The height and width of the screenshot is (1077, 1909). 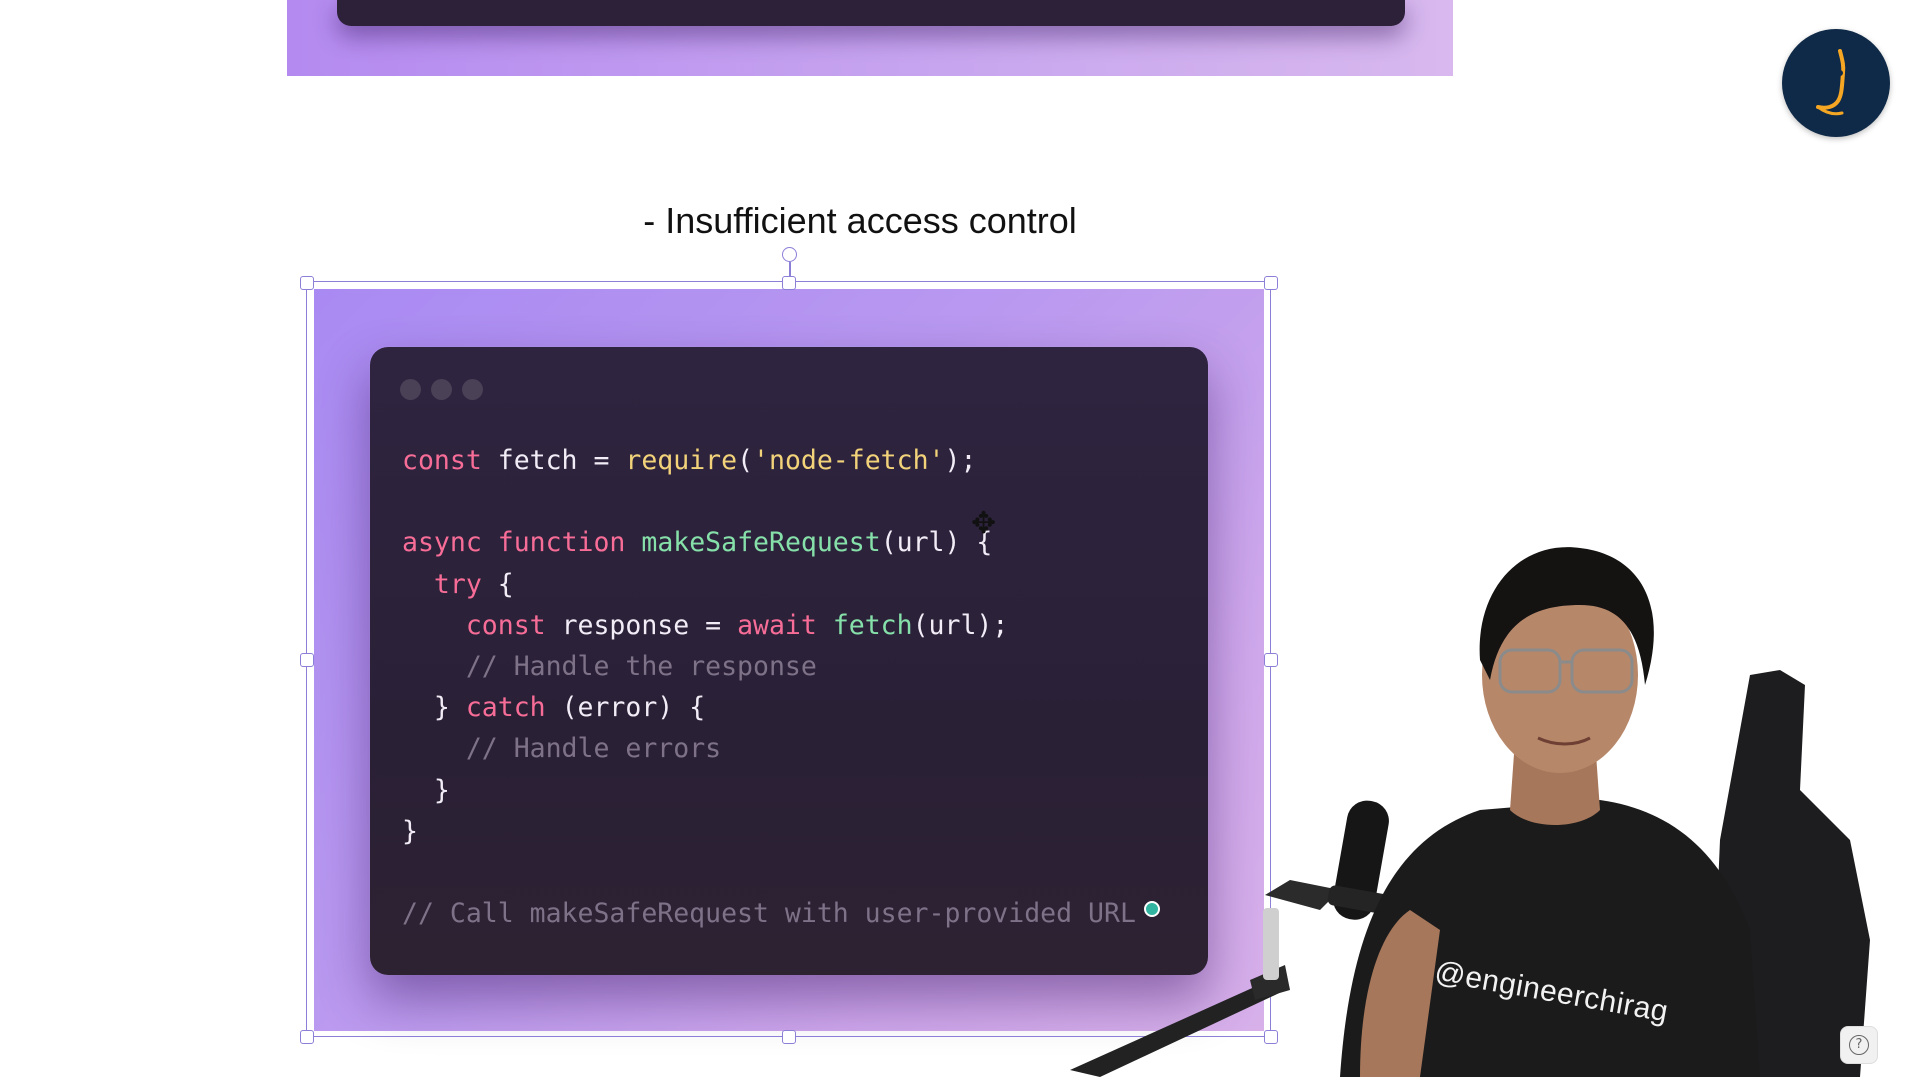 What do you see at coordinates (307, 660) in the screenshot?
I see `resize-handle-left` at bounding box center [307, 660].